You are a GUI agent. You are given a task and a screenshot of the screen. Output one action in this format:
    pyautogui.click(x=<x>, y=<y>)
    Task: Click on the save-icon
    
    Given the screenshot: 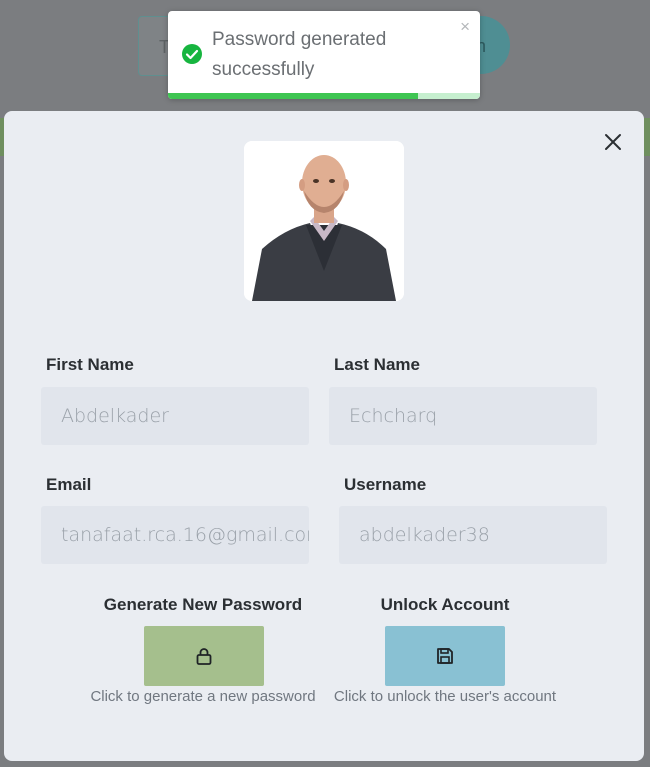 What is the action you would take?
    pyautogui.click(x=445, y=656)
    